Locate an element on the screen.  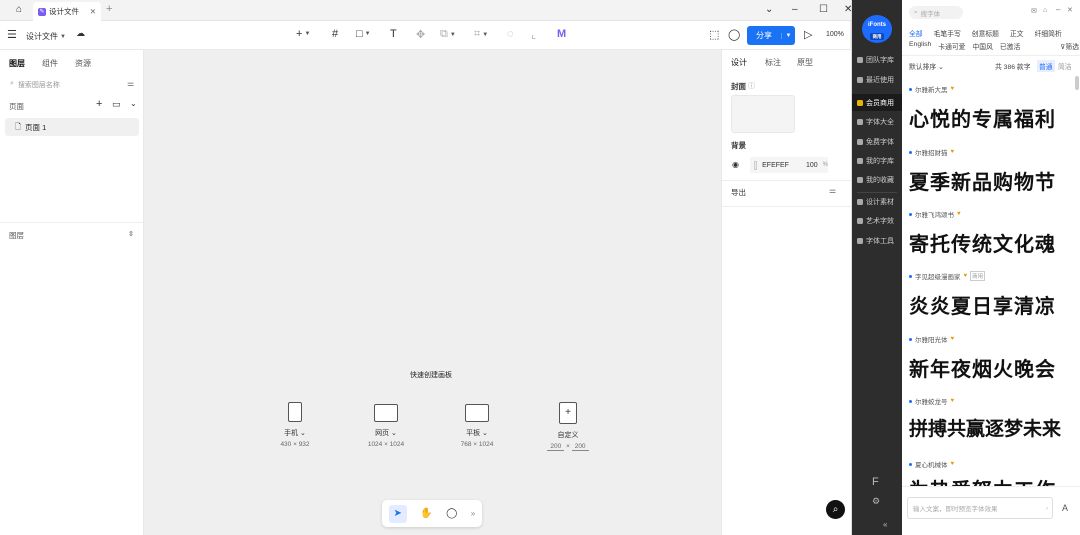
expand-icon: » is located at coordinates (473, 513).